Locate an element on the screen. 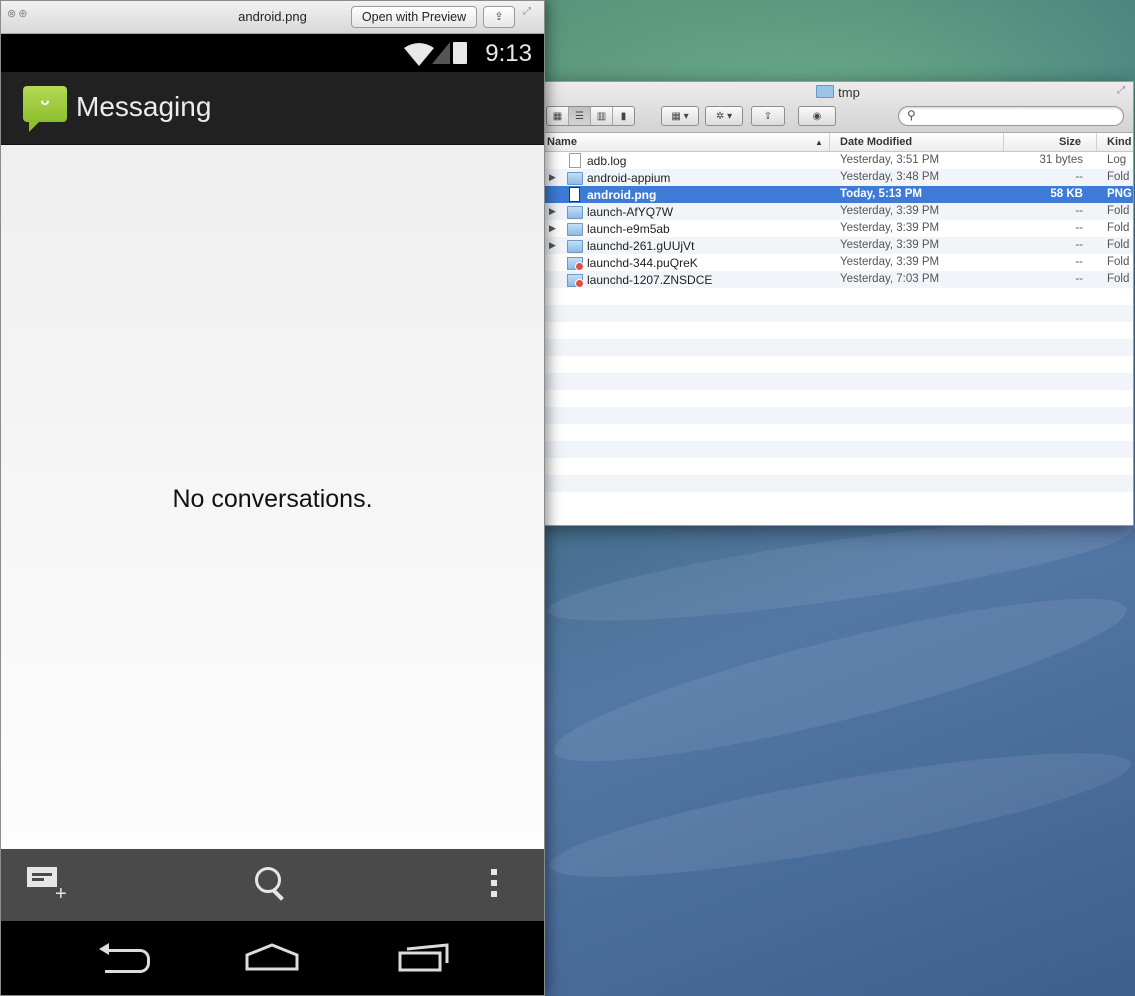 The image size is (1135, 996). file-name: launchd-261.gUUjVt is located at coordinates (641, 246).